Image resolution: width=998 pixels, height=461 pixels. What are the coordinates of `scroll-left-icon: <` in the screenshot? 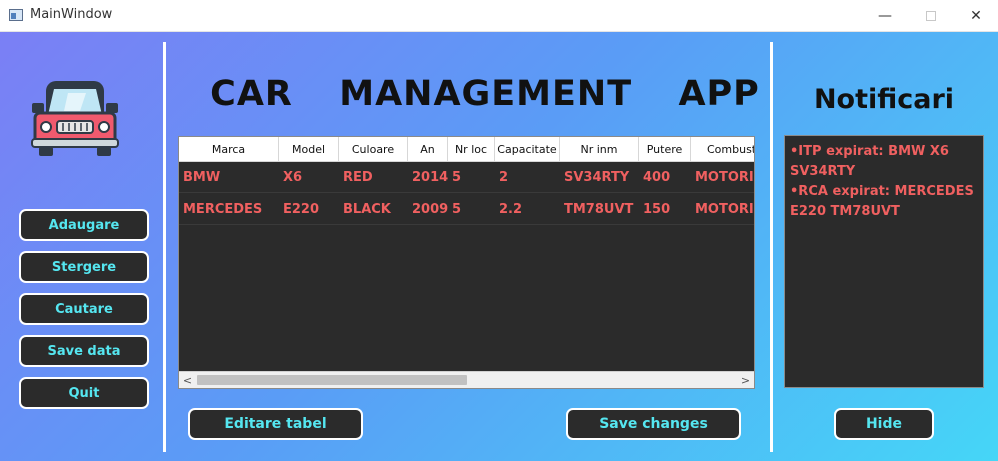 It's located at (187, 380).